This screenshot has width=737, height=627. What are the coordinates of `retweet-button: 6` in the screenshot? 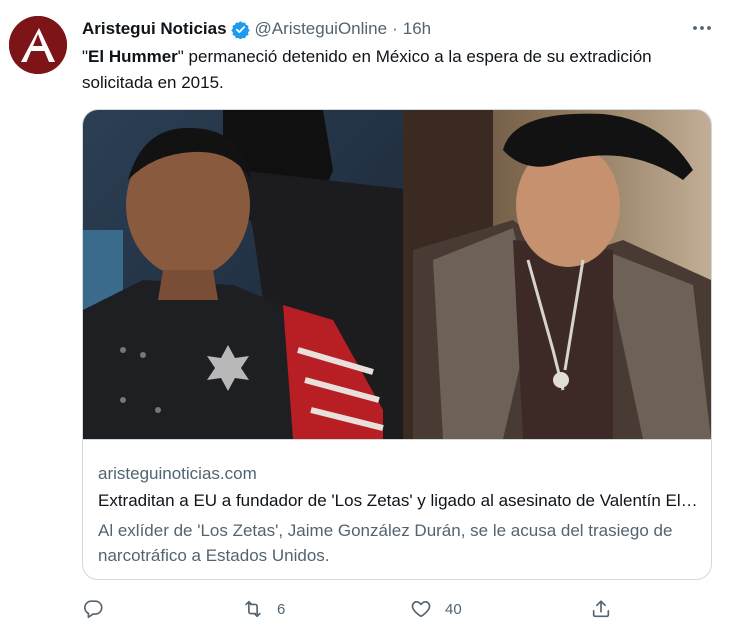 It's located at (263, 609).